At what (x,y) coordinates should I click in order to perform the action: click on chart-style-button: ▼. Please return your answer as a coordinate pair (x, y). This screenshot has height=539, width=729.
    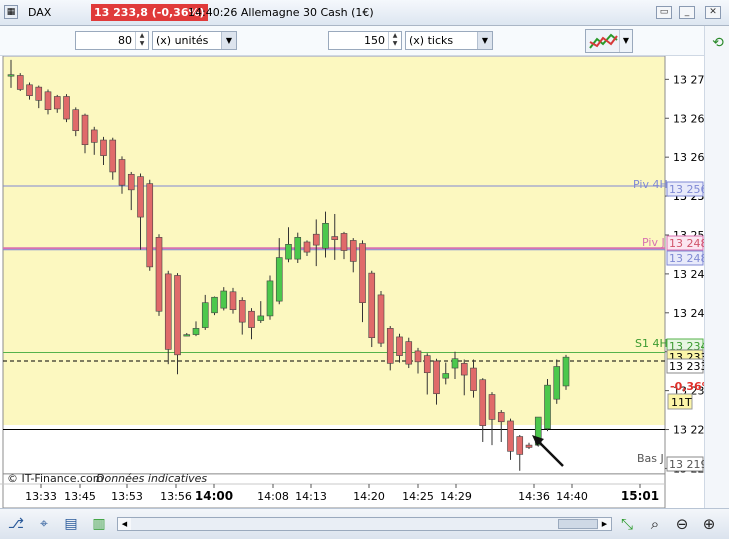
    Looking at the image, I should click on (609, 41).